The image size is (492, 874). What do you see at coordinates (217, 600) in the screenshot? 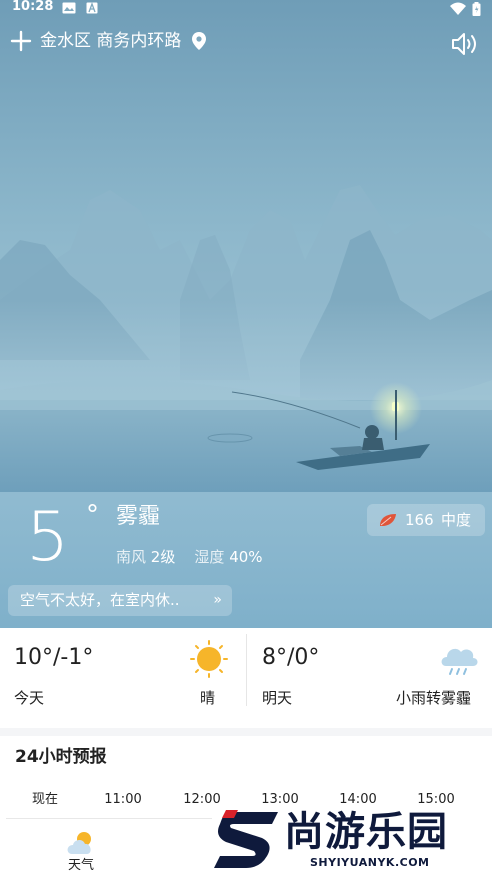
I see `double-chevron-right-icon: »` at bounding box center [217, 600].